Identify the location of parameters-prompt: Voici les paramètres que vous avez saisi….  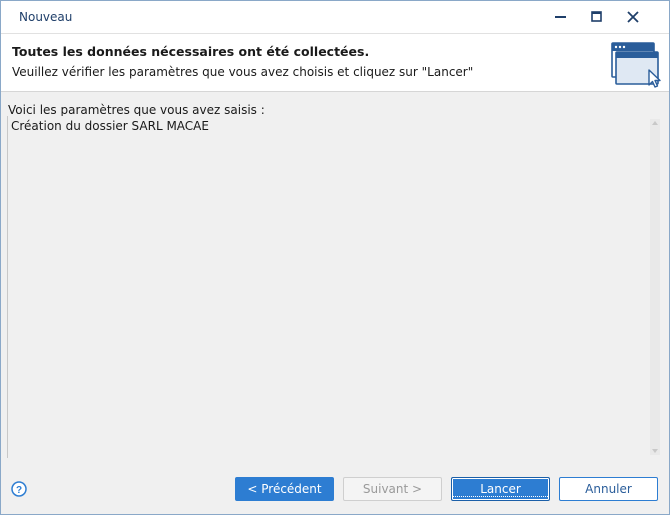
(136, 110).